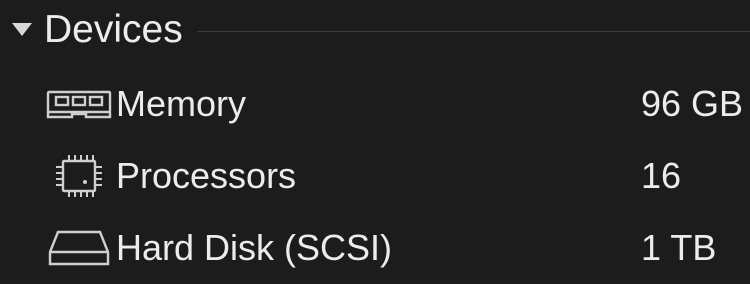 The image size is (750, 284). What do you see at coordinates (473, 31) in the screenshot?
I see `section-divider` at bounding box center [473, 31].